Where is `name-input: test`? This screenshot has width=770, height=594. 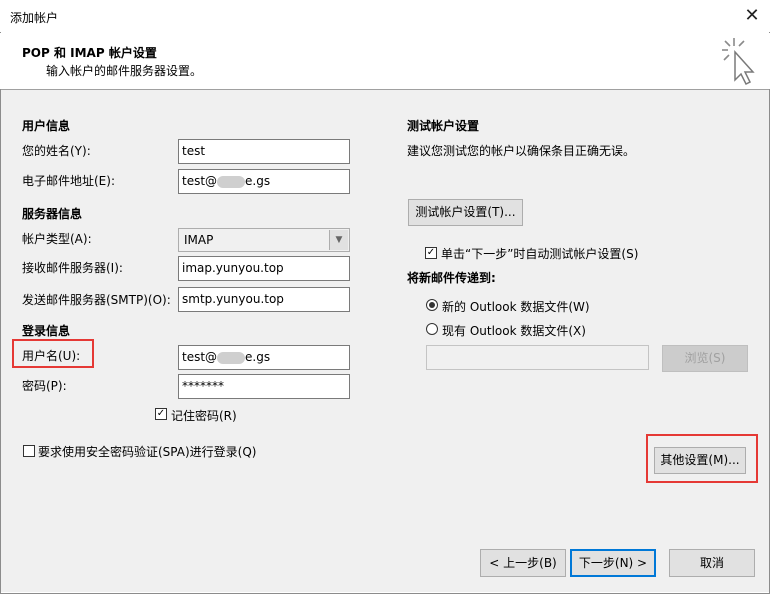
name-input: test is located at coordinates (264, 151).